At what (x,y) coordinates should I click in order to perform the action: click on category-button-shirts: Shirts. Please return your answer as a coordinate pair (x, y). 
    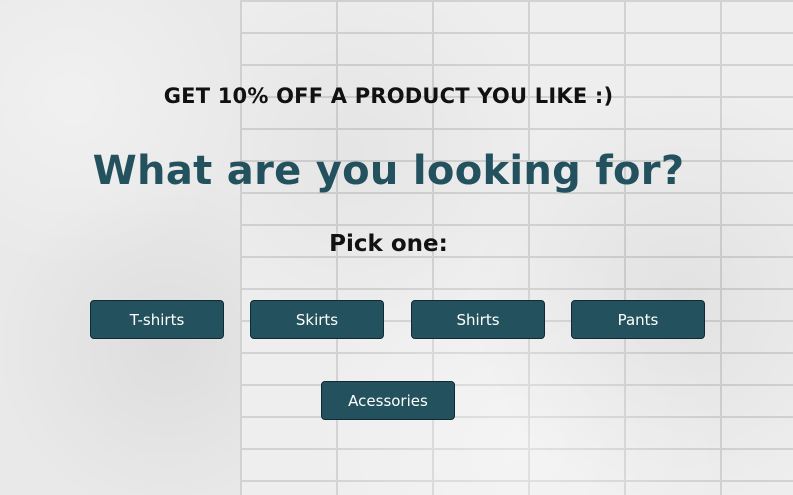
    Looking at the image, I should click on (478, 319).